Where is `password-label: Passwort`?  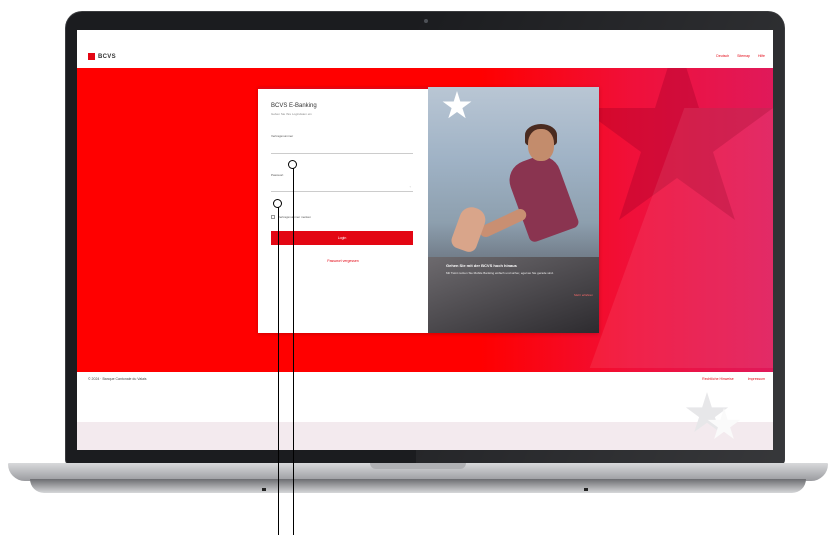 password-label: Passwort is located at coordinates (277, 175).